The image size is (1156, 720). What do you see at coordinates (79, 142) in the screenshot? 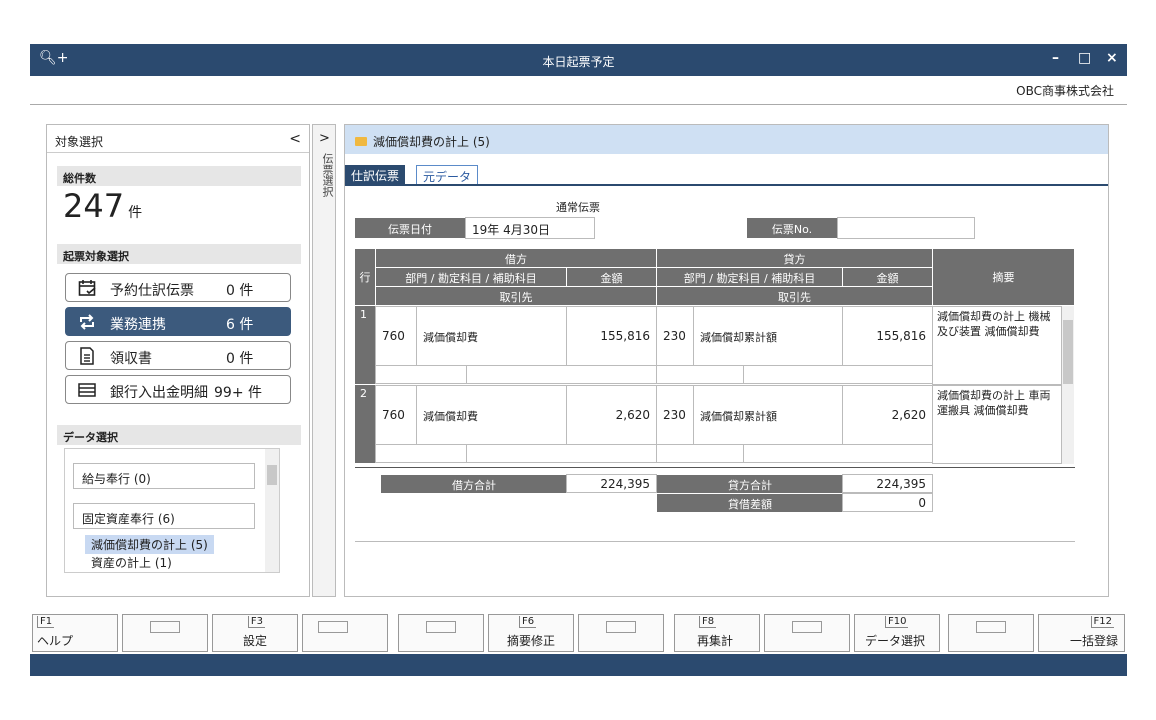
I see `panel-title: 対象選択` at bounding box center [79, 142].